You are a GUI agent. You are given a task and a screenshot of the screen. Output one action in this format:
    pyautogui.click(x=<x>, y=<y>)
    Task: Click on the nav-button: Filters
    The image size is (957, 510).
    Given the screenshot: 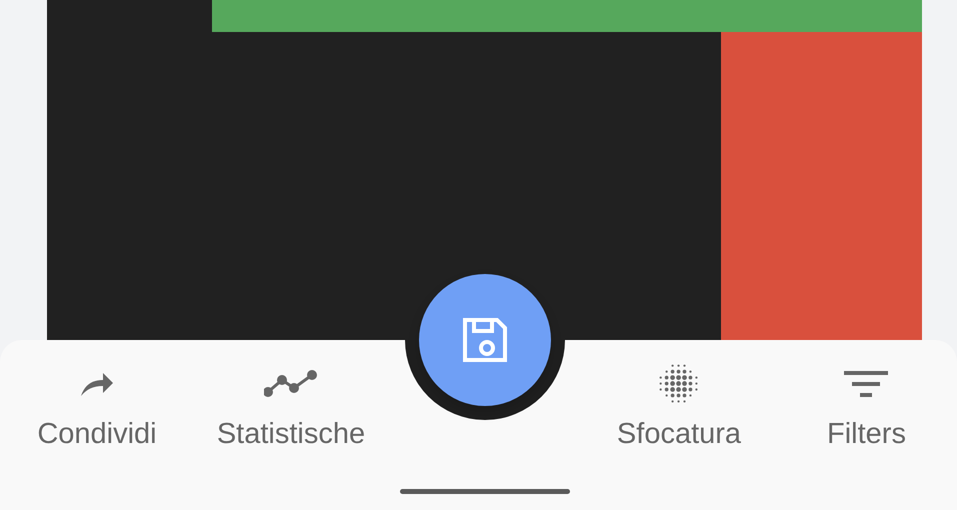 What is the action you would take?
    pyautogui.click(x=866, y=406)
    